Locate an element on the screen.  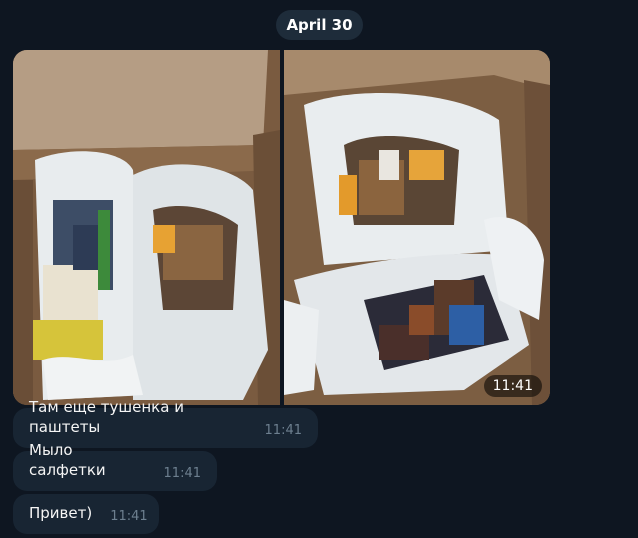
message-bubble: Мыло салфетки 11:41 is located at coordinates (115, 466).